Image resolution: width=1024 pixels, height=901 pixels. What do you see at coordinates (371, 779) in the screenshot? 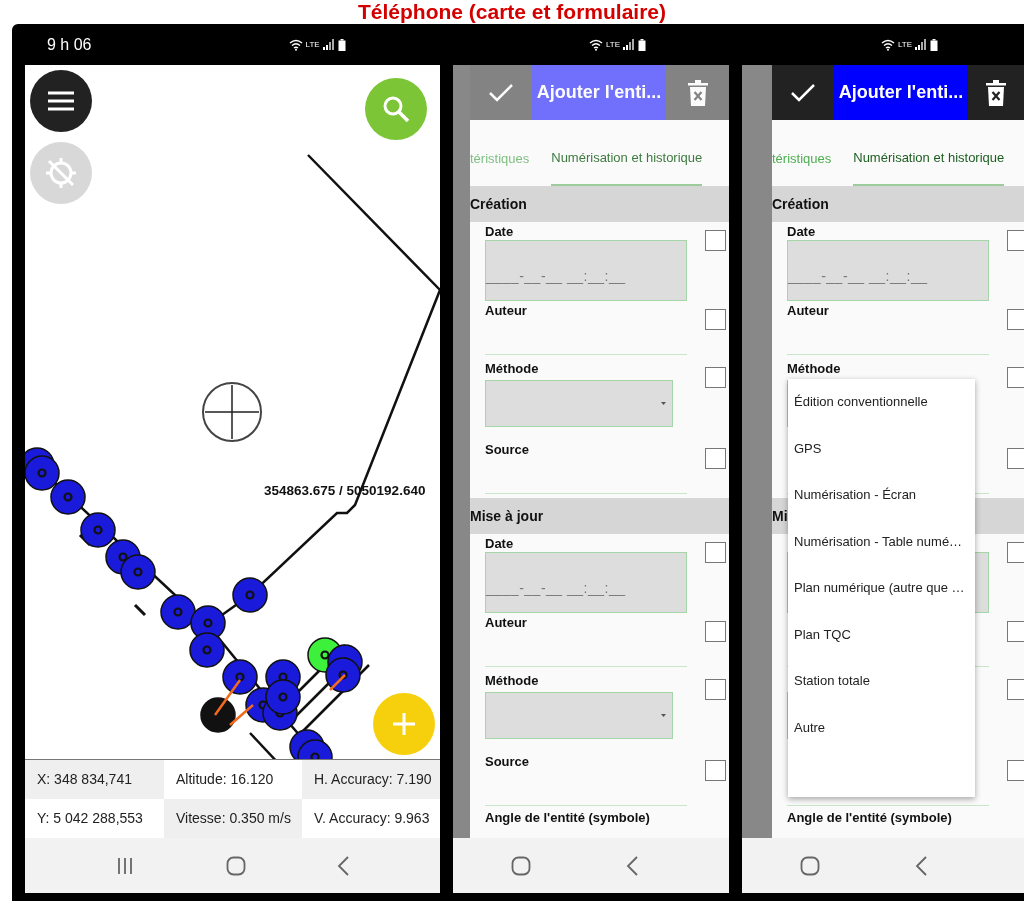
I see `info-cell: H. Accuracy: 7.190` at bounding box center [371, 779].